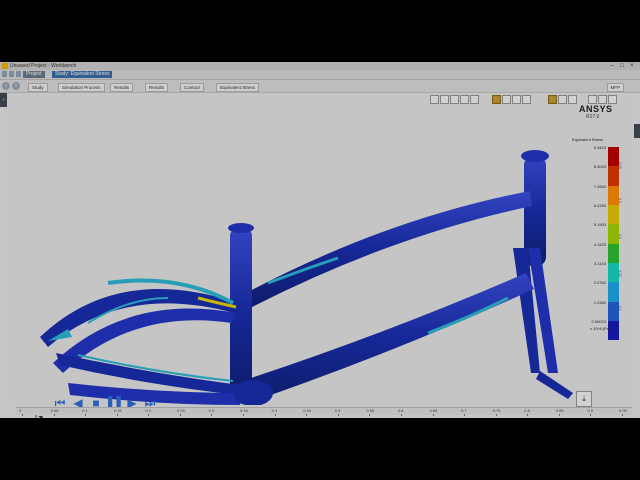 Image resolution: width=640 pixels, height=480 pixels. Describe the element at coordinates (148, 410) in the screenshot. I see `timeline-tick-label: 0.2` at that location.